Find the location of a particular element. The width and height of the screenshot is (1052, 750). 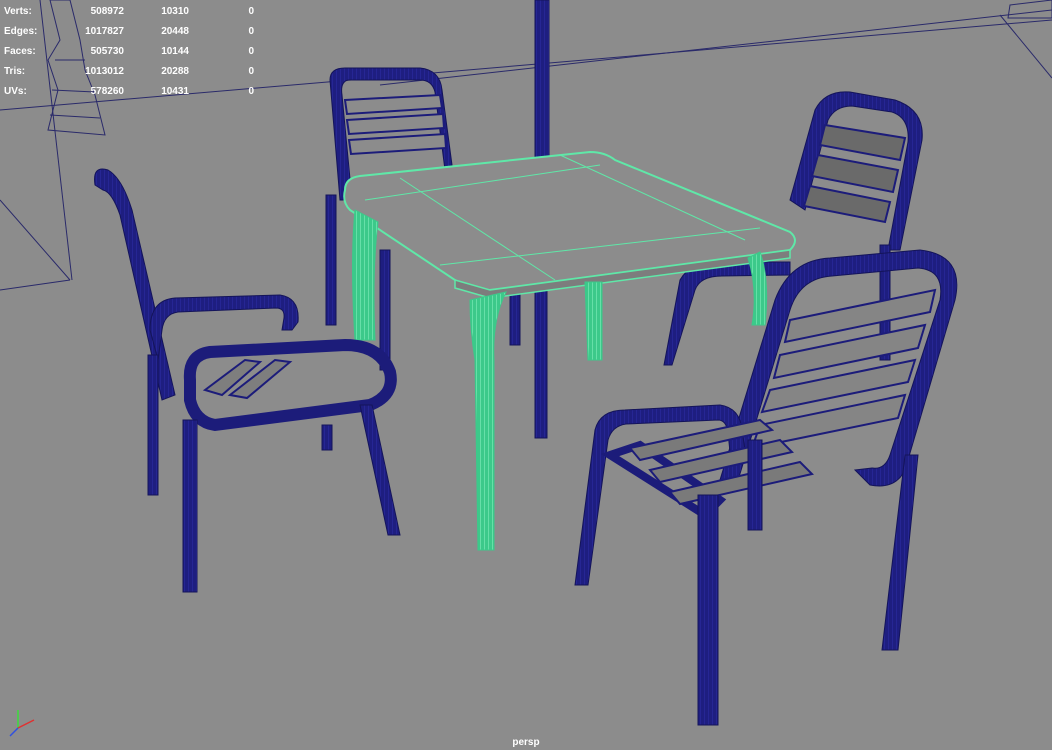

hud-count-scene: 508972 is located at coordinates (107, 11).